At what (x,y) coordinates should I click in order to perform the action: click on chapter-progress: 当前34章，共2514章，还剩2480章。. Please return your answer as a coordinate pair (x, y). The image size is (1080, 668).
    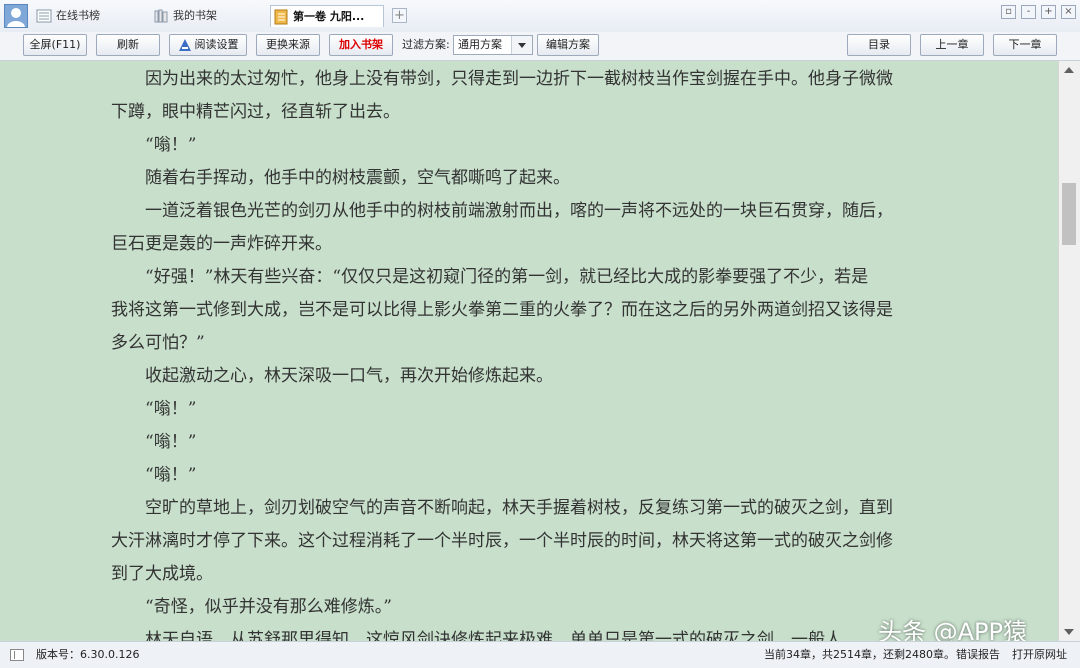
    Looking at the image, I should click on (859, 654).